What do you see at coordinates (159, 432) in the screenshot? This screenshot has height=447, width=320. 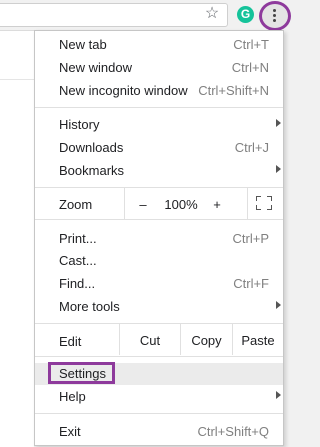 I see `menu-item-exit: Exit Ctrl+Shift+Q` at bounding box center [159, 432].